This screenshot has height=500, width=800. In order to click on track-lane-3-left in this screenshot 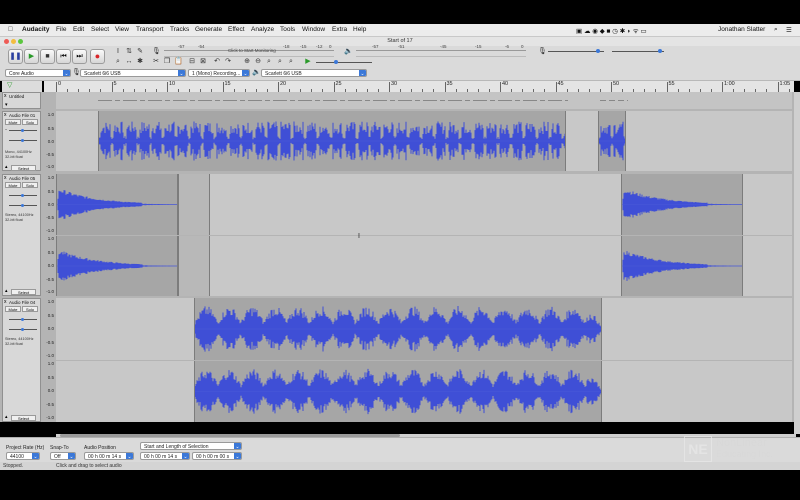, I will do `click(424, 329)`.